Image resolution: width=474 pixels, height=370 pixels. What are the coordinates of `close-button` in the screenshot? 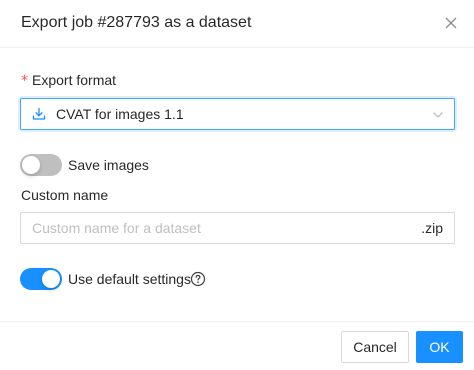 It's located at (451, 23).